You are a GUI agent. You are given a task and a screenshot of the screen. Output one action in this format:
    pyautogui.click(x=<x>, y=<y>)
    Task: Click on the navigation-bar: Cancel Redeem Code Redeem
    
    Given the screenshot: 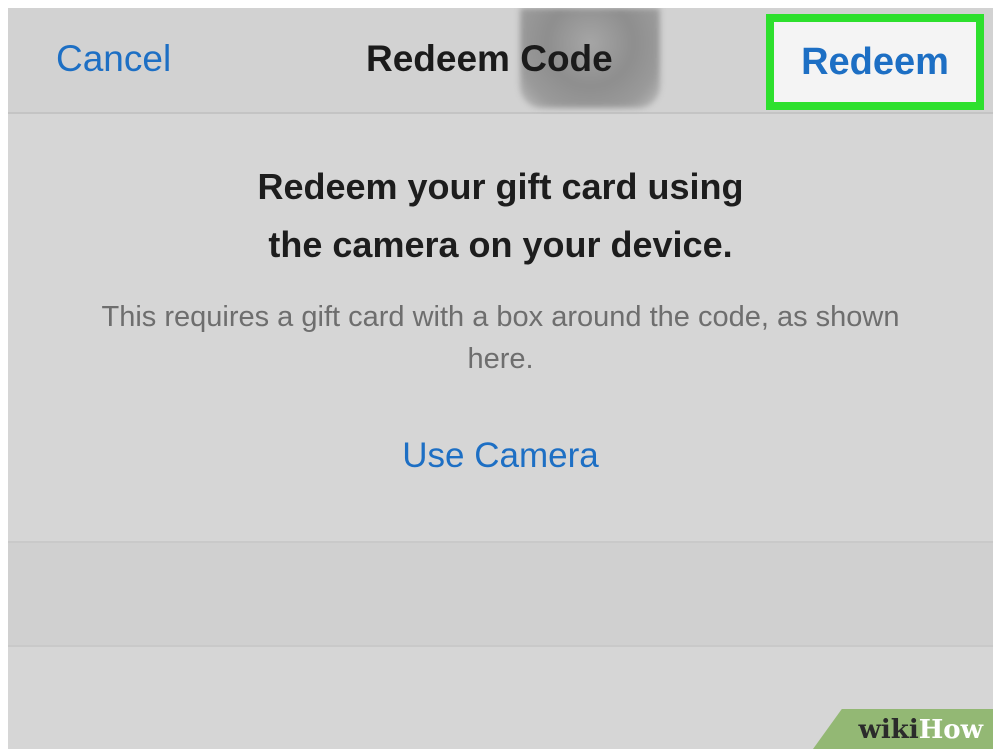 What is the action you would take?
    pyautogui.click(x=500, y=61)
    